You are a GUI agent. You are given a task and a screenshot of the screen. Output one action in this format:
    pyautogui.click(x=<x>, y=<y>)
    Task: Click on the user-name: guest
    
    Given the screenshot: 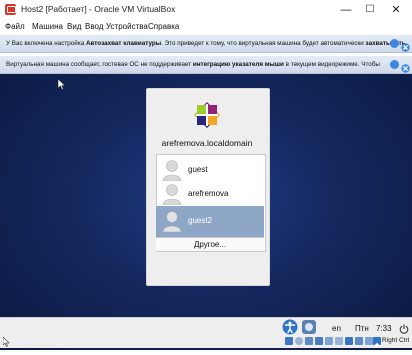 What is the action you would take?
    pyautogui.click(x=198, y=169)
    